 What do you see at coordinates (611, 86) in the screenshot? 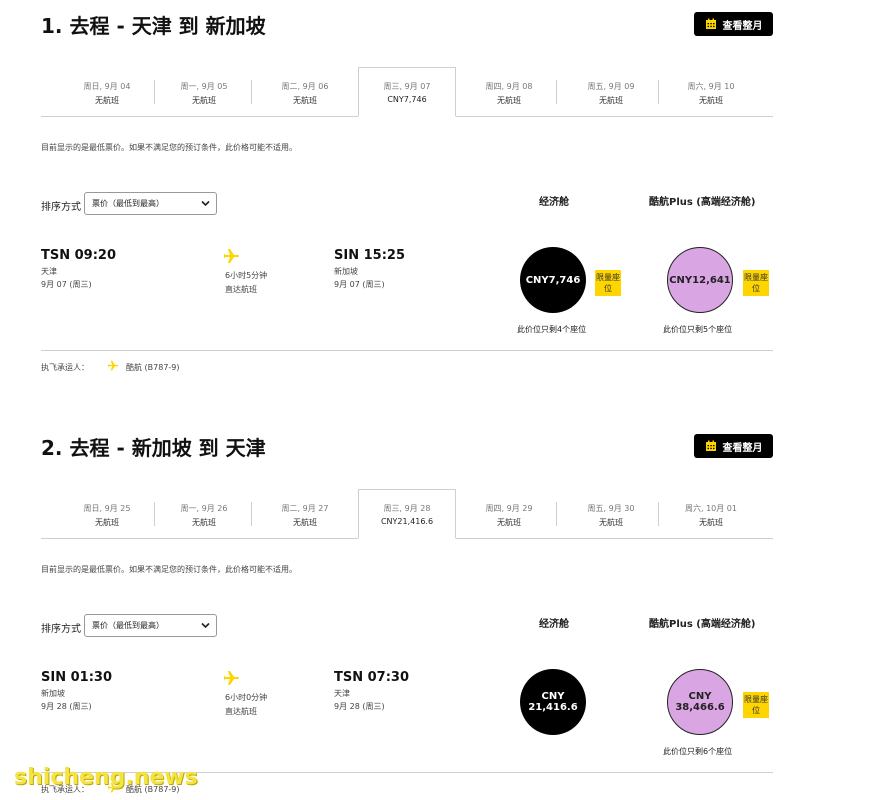
I see `tab-date: 周五, 9月 09` at bounding box center [611, 86].